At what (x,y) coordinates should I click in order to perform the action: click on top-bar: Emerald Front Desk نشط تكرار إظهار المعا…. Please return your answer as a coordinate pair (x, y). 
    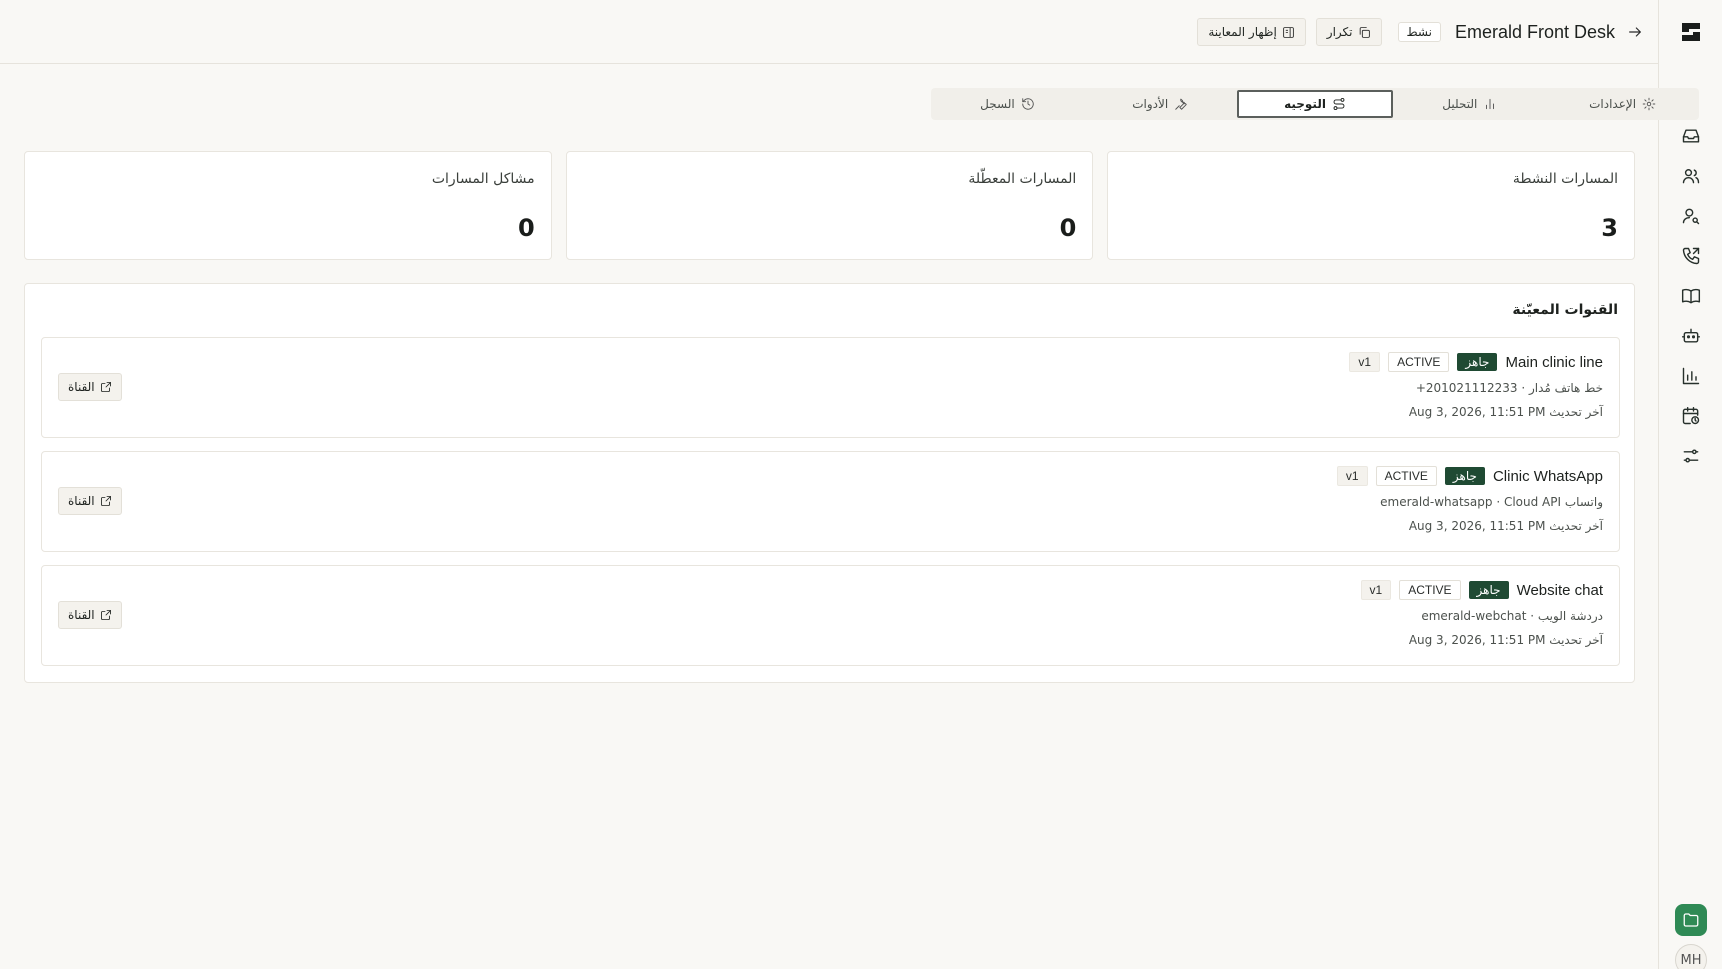
    Looking at the image, I should click on (829, 32).